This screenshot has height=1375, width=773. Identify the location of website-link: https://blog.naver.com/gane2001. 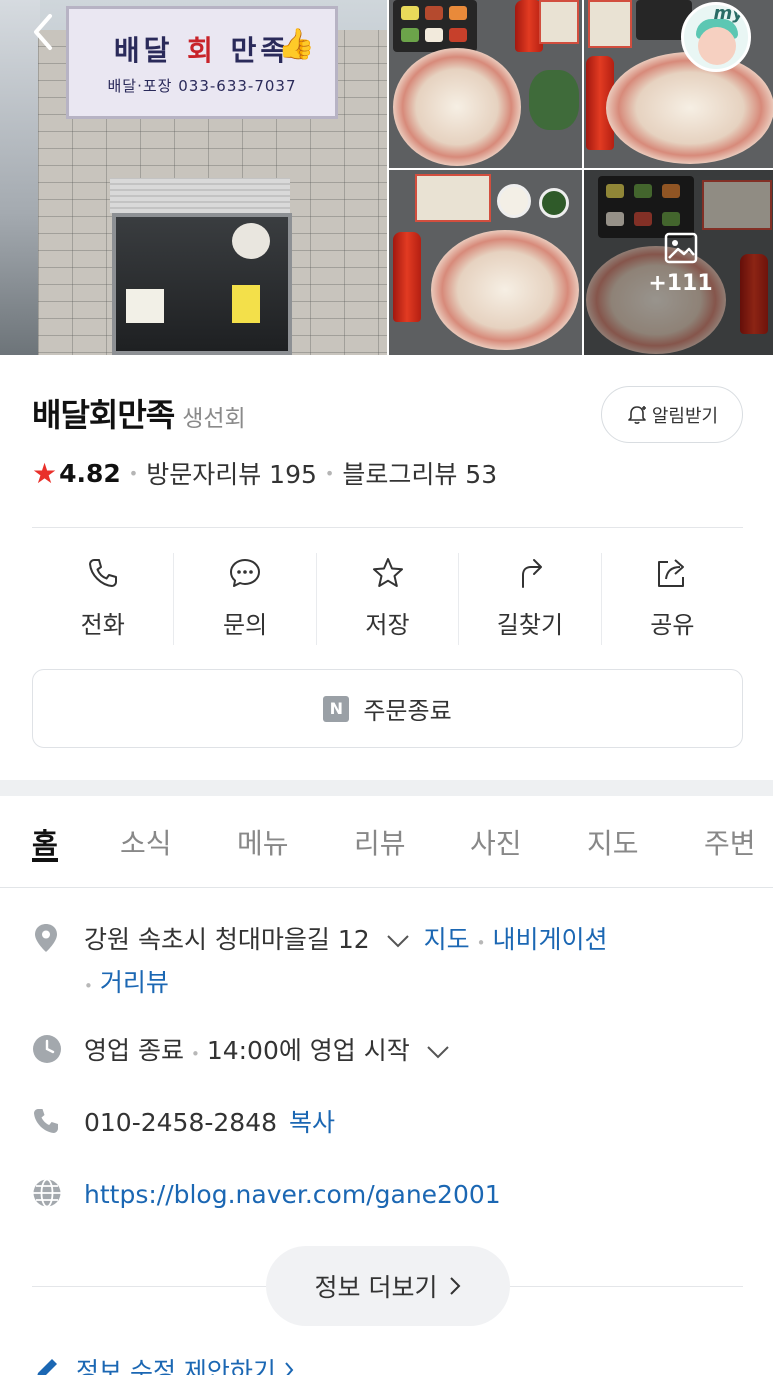
(292, 1194).